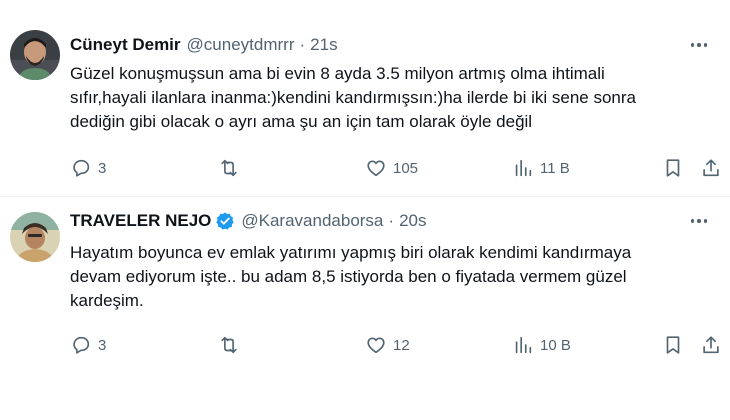 Image resolution: width=730 pixels, height=420 pixels. What do you see at coordinates (401, 345) in the screenshot?
I see `like-count: 12` at bounding box center [401, 345].